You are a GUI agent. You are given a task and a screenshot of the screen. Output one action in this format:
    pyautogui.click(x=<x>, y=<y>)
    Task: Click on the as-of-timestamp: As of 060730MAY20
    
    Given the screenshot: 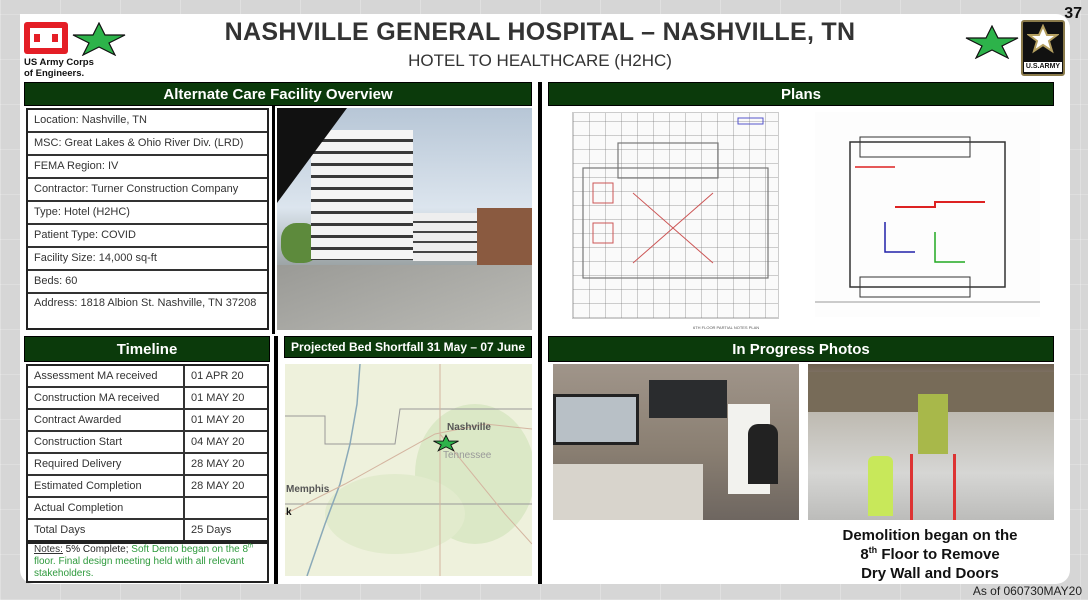 What is the action you would take?
    pyautogui.click(x=1027, y=591)
    